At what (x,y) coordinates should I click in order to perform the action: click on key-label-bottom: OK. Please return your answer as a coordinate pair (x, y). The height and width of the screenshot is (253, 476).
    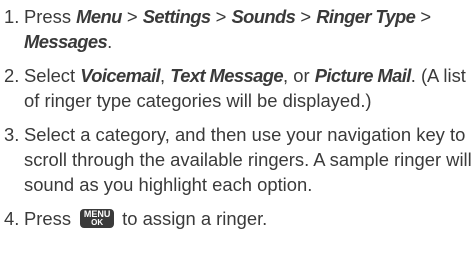
    Looking at the image, I should click on (97, 222).